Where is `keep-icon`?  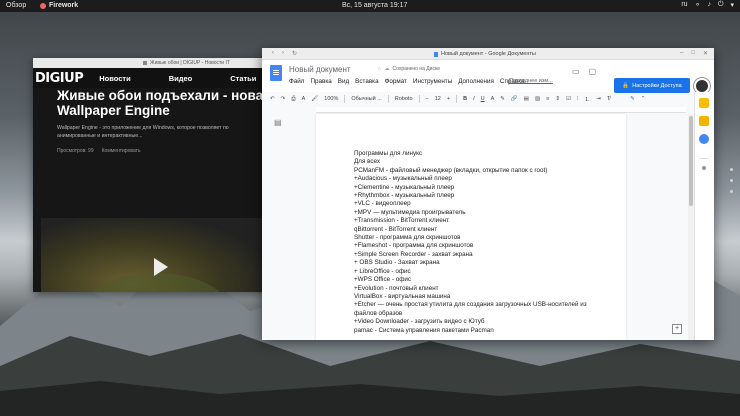 keep-icon is located at coordinates (704, 103).